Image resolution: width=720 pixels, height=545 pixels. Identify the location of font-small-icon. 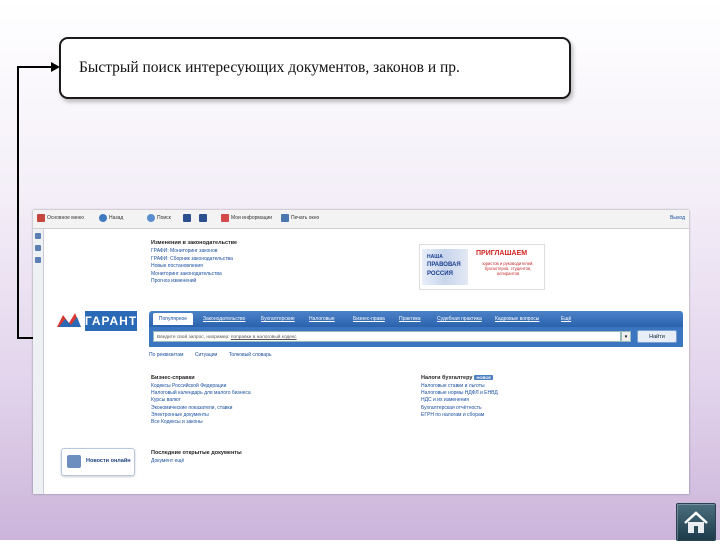
(203, 218).